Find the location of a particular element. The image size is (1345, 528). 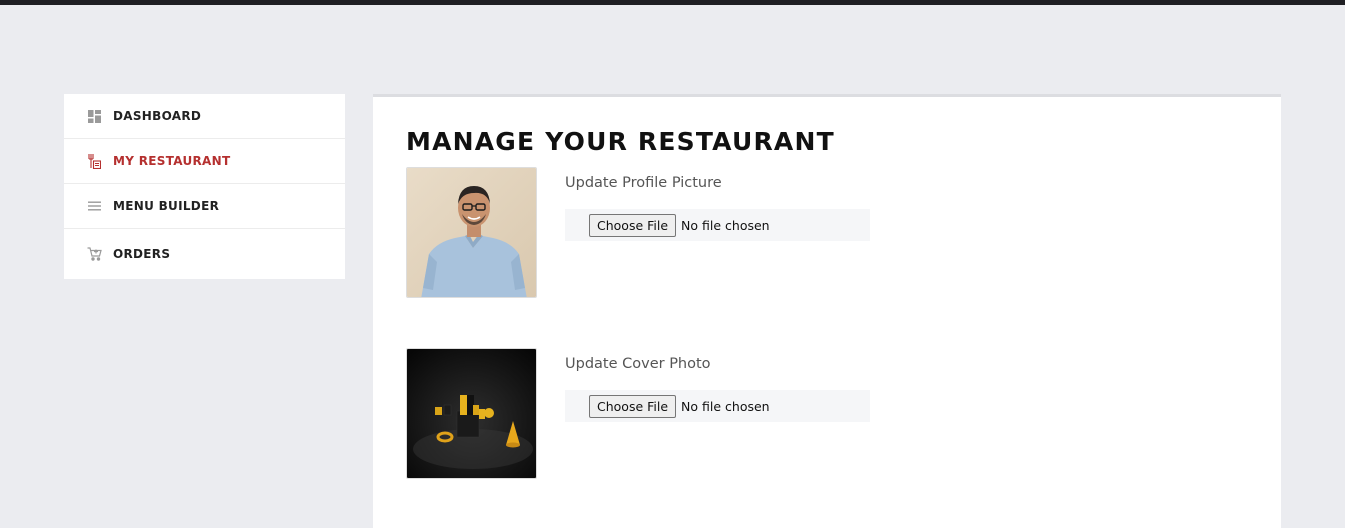

cart-icon is located at coordinates (94, 254).